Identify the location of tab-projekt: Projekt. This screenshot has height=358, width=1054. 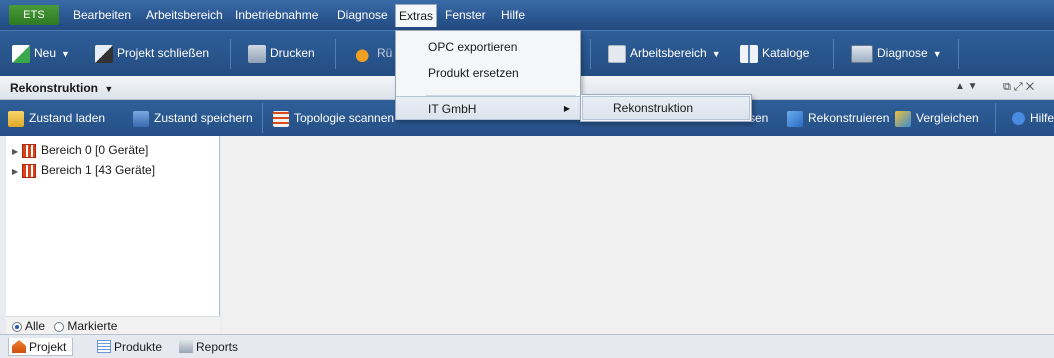
(41, 347).